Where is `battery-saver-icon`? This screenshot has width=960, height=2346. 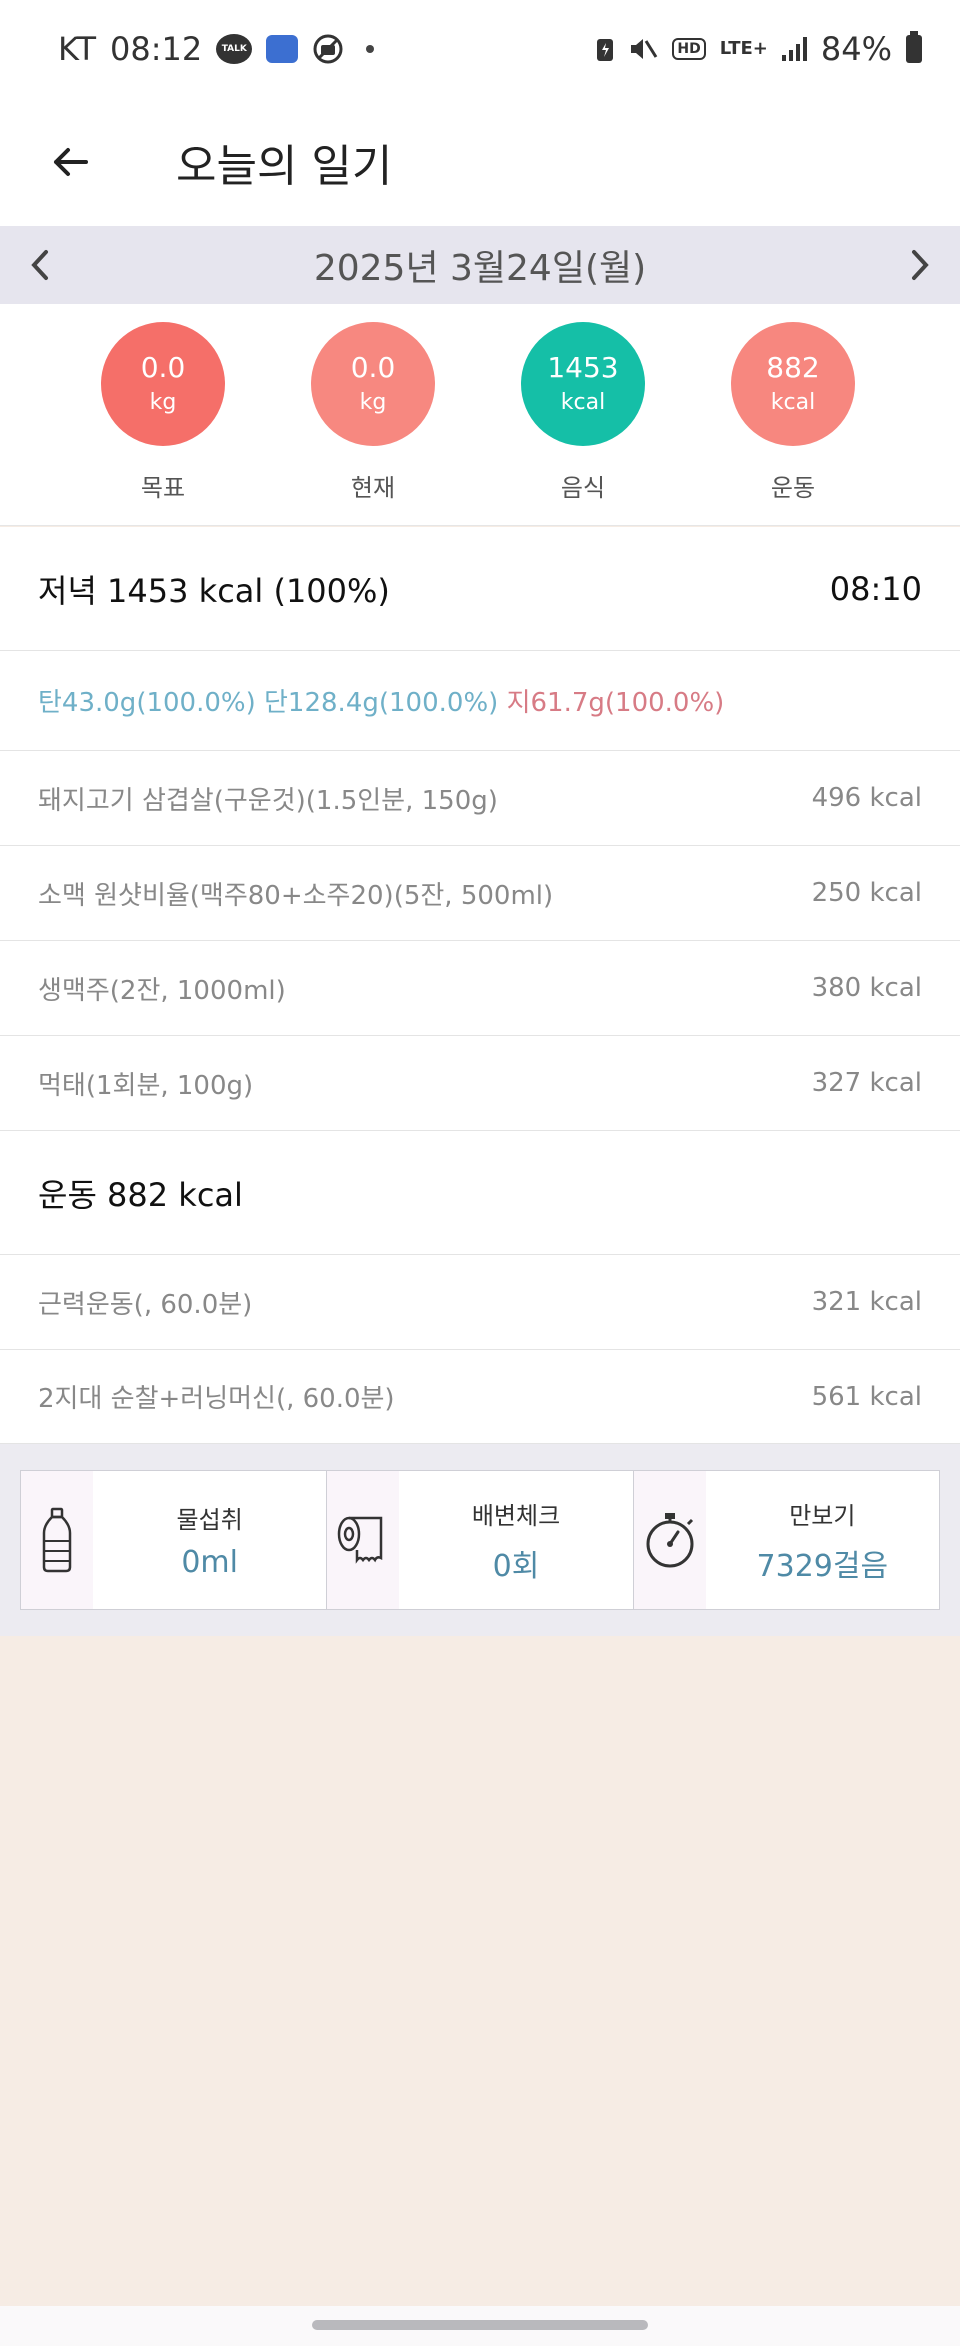 battery-saver-icon is located at coordinates (605, 49).